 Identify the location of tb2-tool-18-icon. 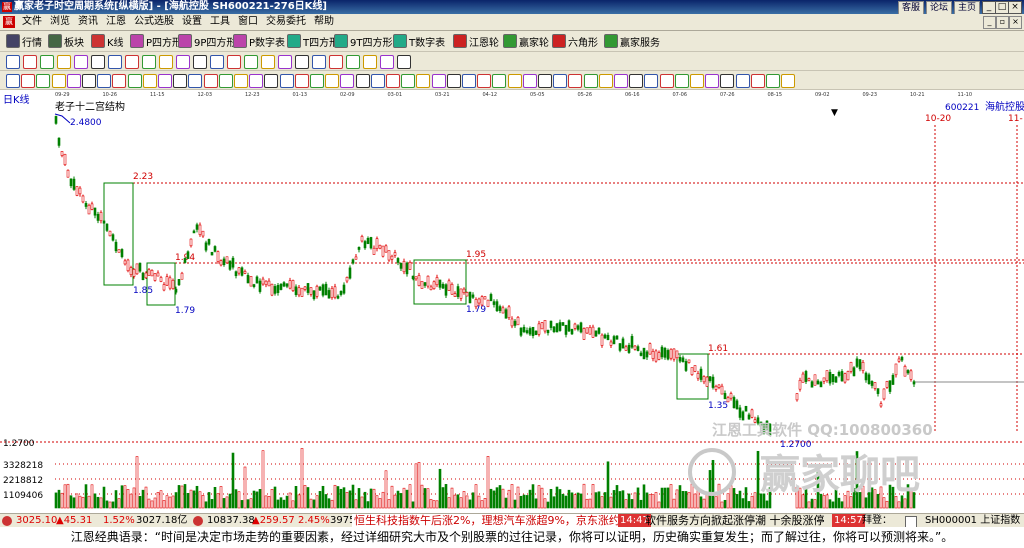
(319, 62).